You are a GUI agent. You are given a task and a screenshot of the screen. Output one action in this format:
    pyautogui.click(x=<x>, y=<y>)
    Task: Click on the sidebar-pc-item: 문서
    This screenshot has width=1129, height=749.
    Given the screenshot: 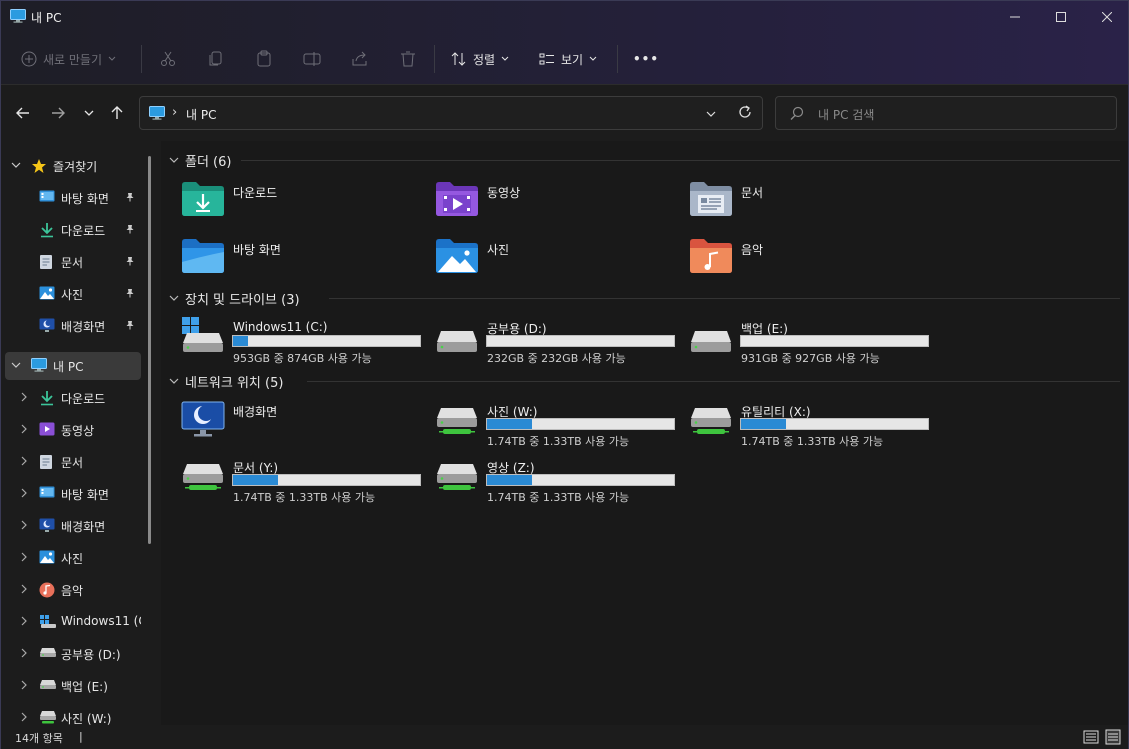 What is the action you would take?
    pyautogui.click(x=73, y=462)
    